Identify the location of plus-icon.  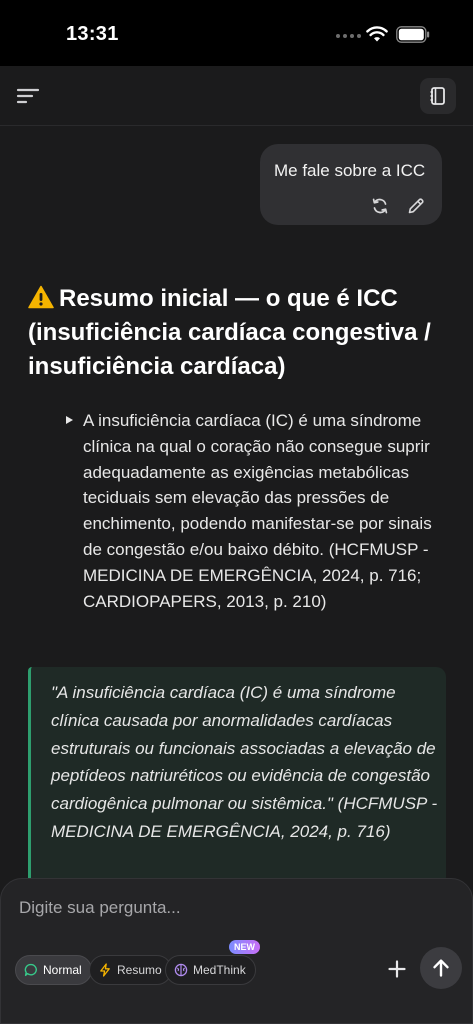
(397, 969).